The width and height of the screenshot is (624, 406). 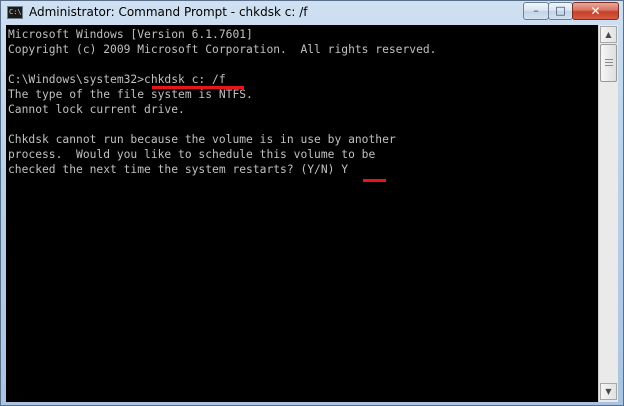 I want to click on maximize-button: □, so click(x=560, y=11).